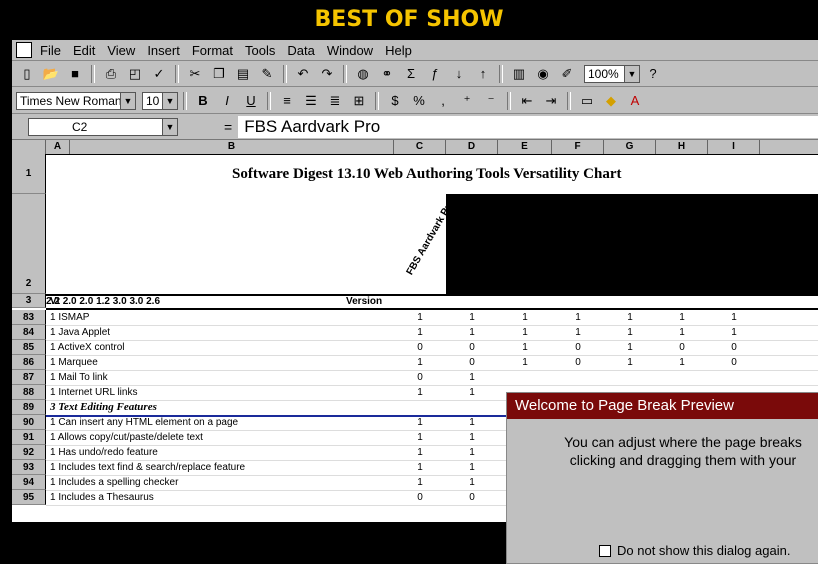 The width and height of the screenshot is (818, 564). What do you see at coordinates (420, 147) in the screenshot?
I see `column-header-c: C` at bounding box center [420, 147].